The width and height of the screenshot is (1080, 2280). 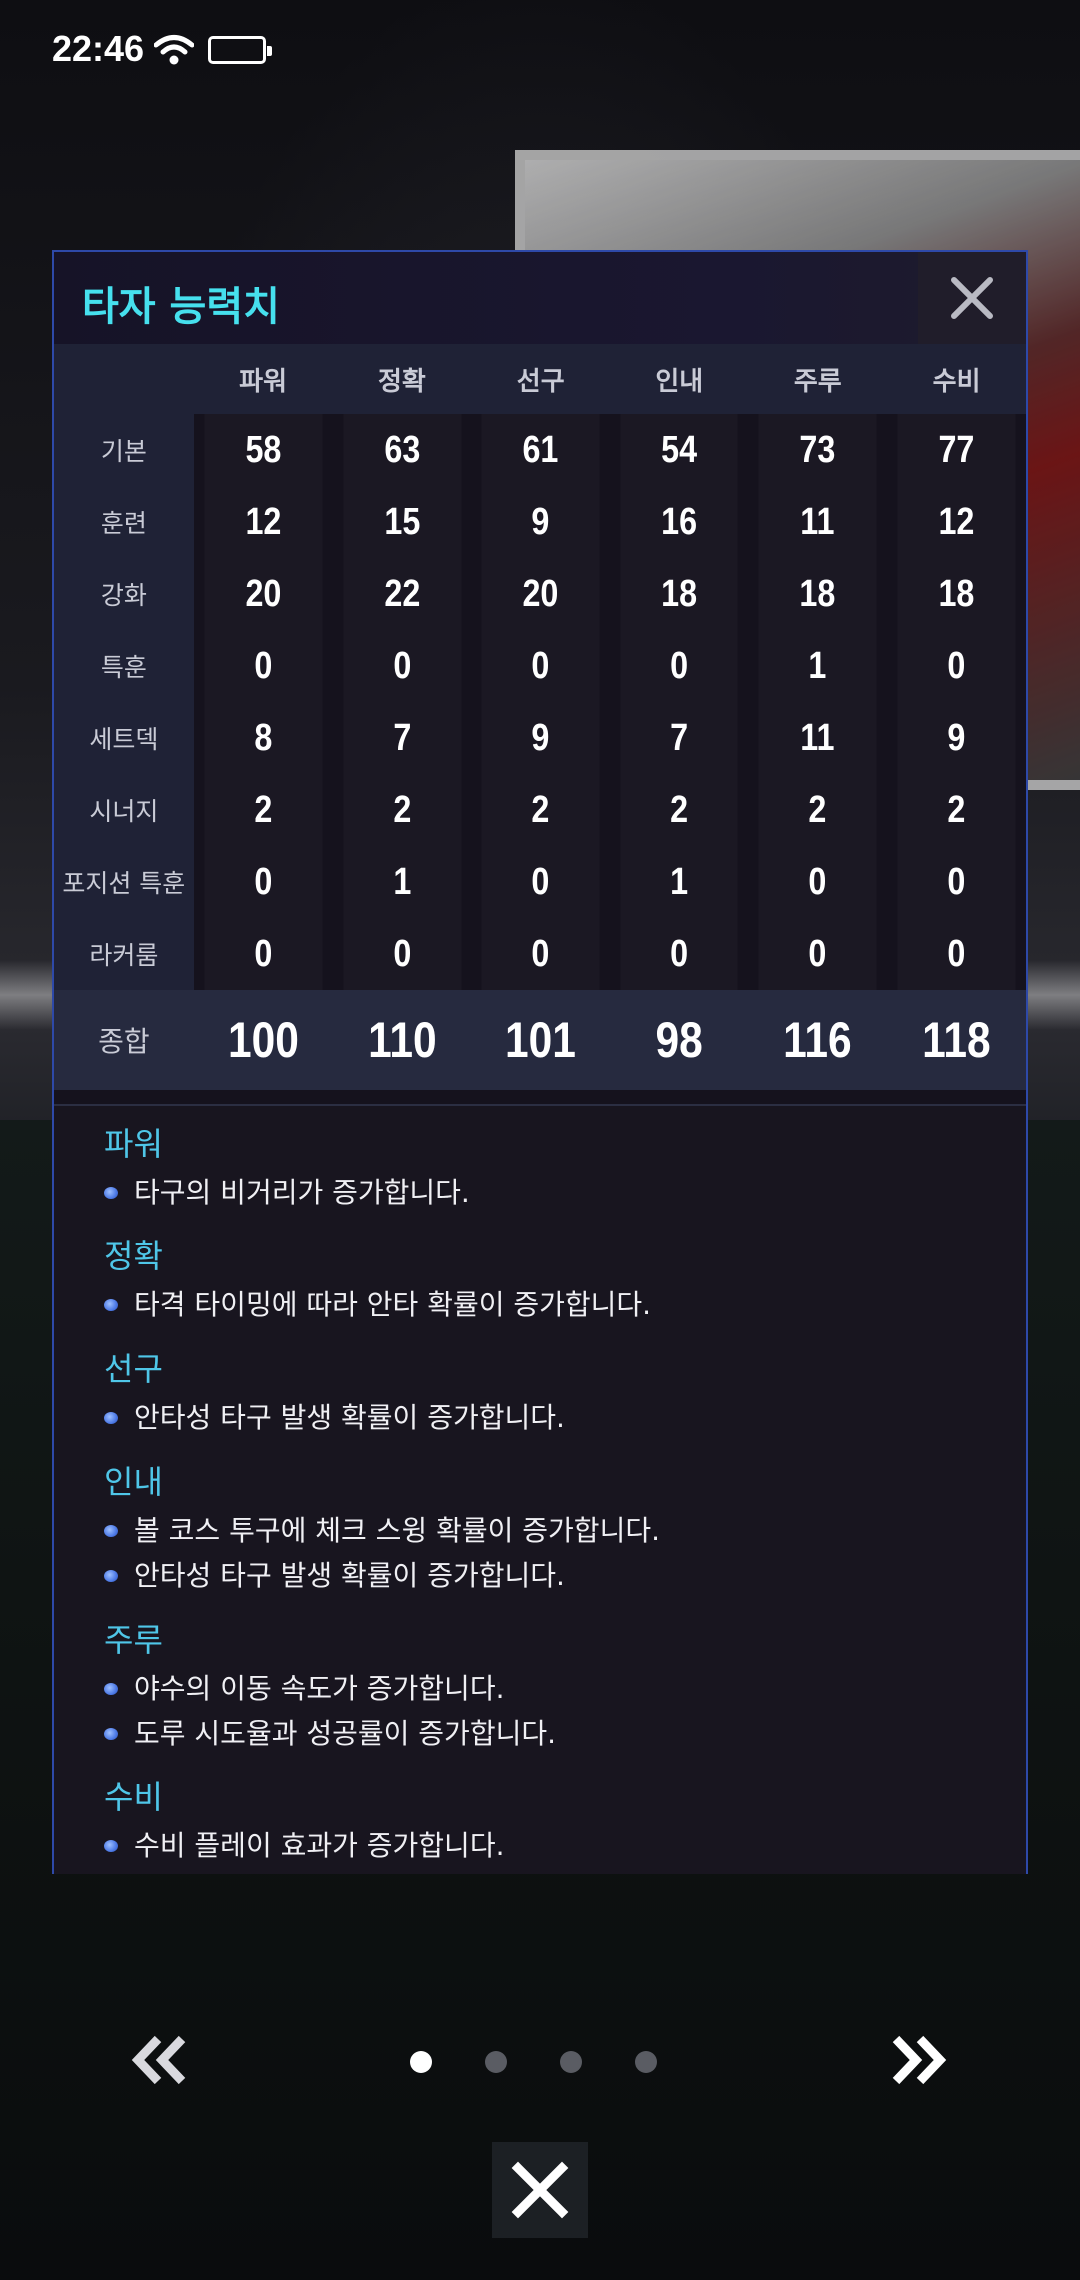 I want to click on description-title: 인내, so click(x=133, y=1482).